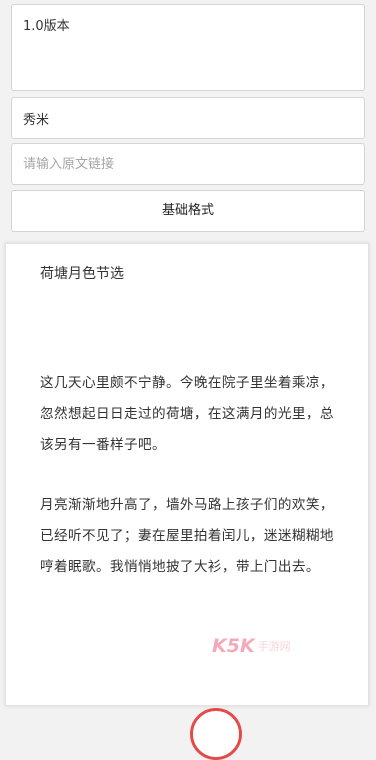 This screenshot has width=376, height=760. Describe the element at coordinates (188, 211) in the screenshot. I see `basic-format-button: 基础格式` at that location.